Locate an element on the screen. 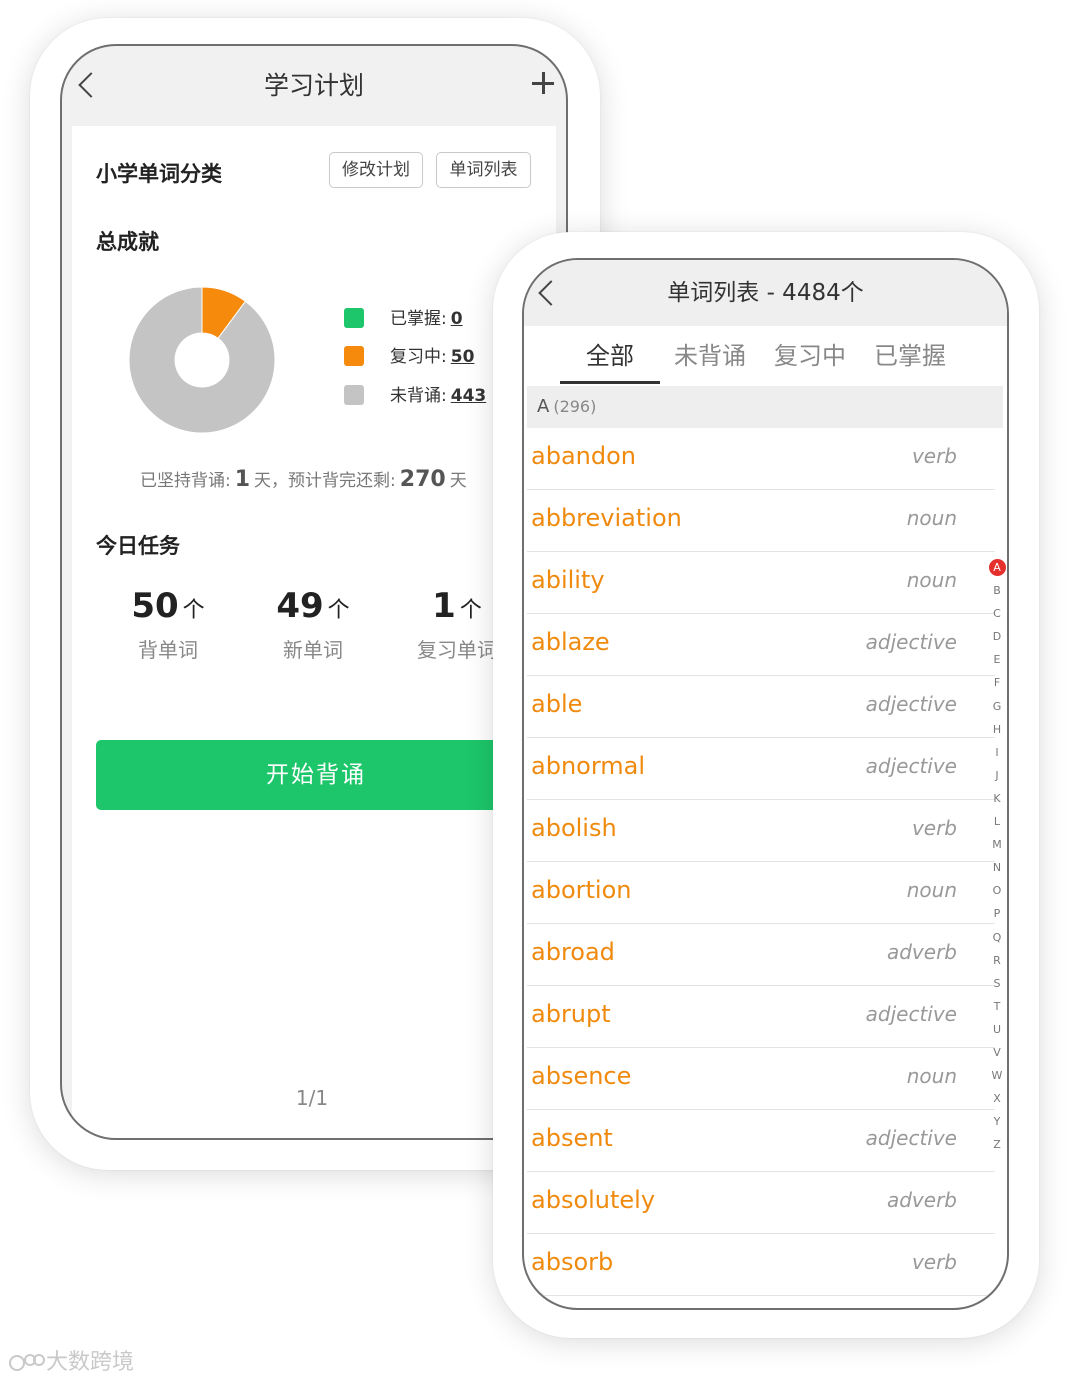 The width and height of the screenshot is (1069, 1380). group-count: (296) is located at coordinates (575, 406).